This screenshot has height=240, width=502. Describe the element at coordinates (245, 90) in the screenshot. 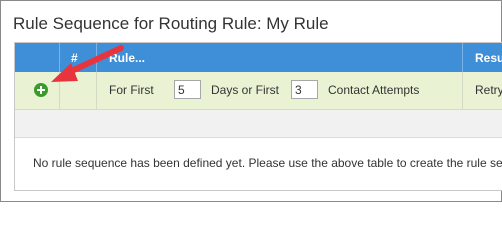

I see `days-or-first-label: Days or First` at that location.